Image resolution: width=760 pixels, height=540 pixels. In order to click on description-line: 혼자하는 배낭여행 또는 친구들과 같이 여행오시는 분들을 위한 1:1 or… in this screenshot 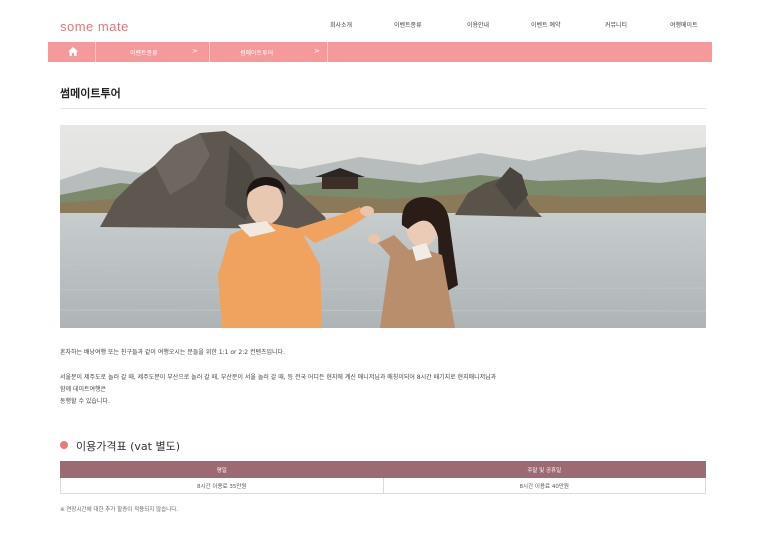, I will do `click(172, 352)`.